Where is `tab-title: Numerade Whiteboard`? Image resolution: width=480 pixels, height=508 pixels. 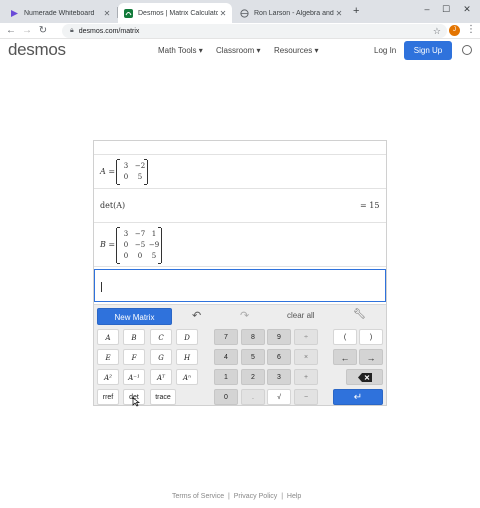
tab-title: Numerade Whiteboard is located at coordinates (59, 13).